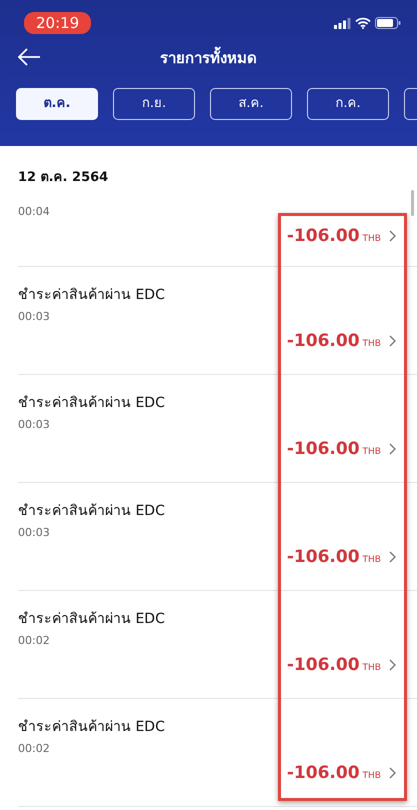 The image size is (417, 810). What do you see at coordinates (58, 23) in the screenshot?
I see `status-time: 20:19` at bounding box center [58, 23].